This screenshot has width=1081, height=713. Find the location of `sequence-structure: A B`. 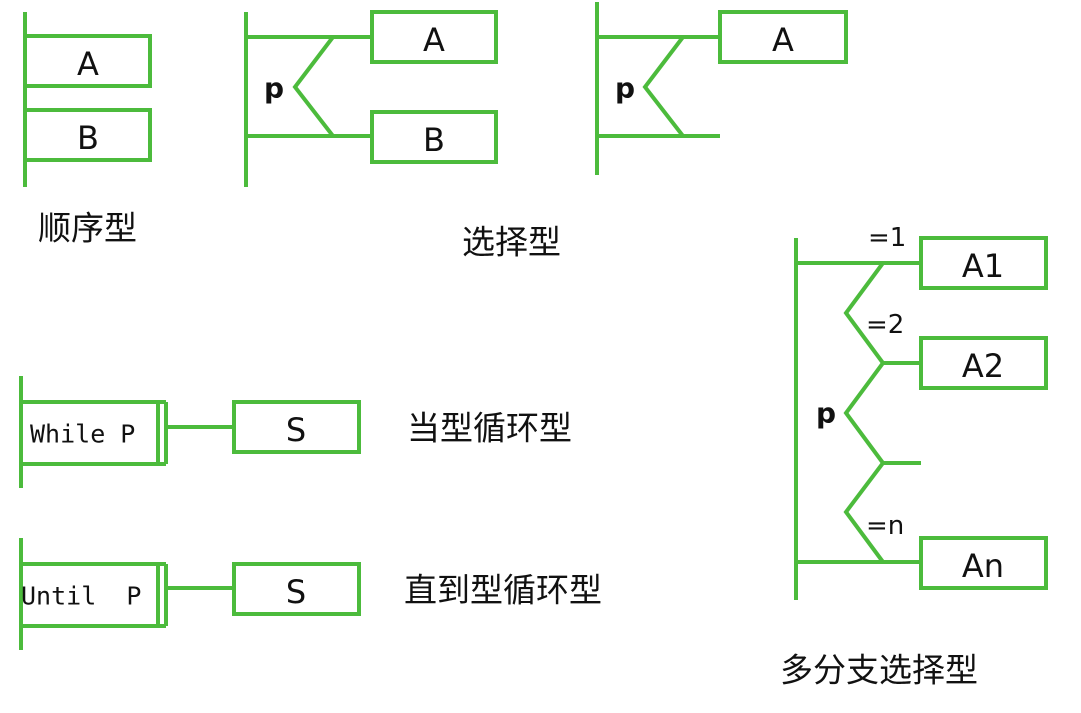

sequence-structure: A B is located at coordinates (87, 99).